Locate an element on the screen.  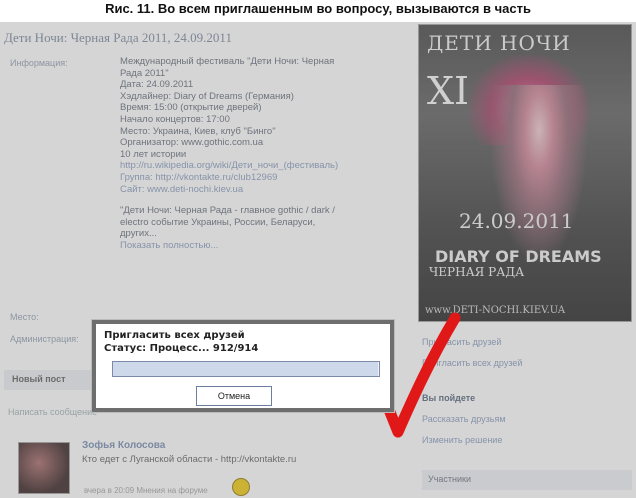
smiley-icon is located at coordinates (241, 487).